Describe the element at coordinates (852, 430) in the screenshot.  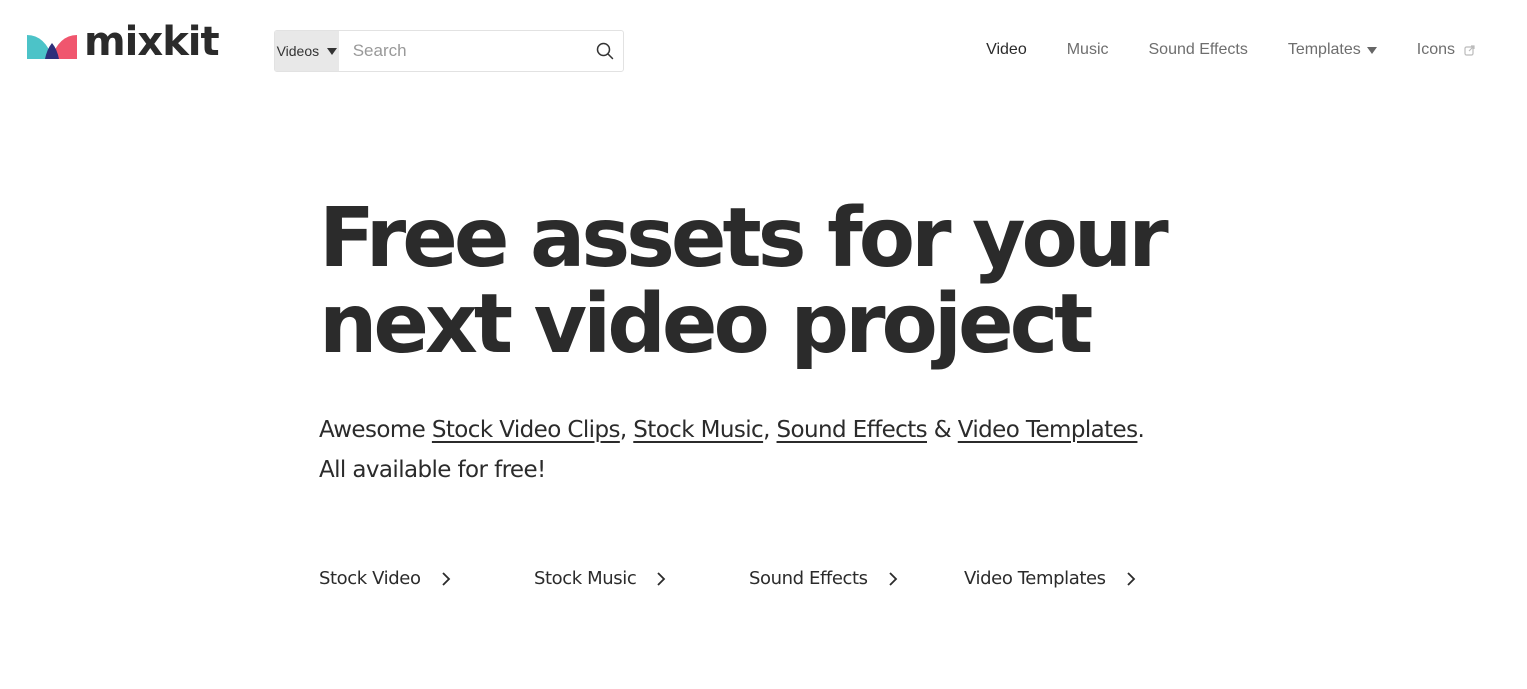
I see `link-sound-effects: Sound Effects` at that location.